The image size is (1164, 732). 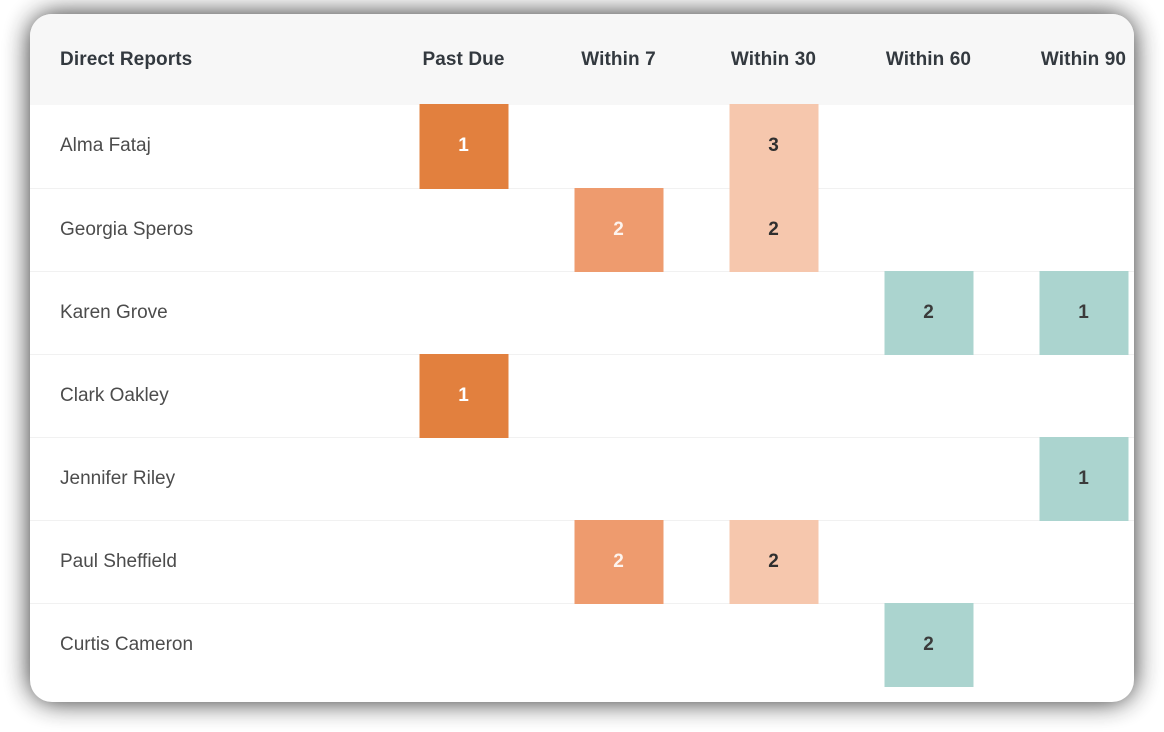 What do you see at coordinates (208, 561) in the screenshot?
I see `report-name: Paul Sheffield` at bounding box center [208, 561].